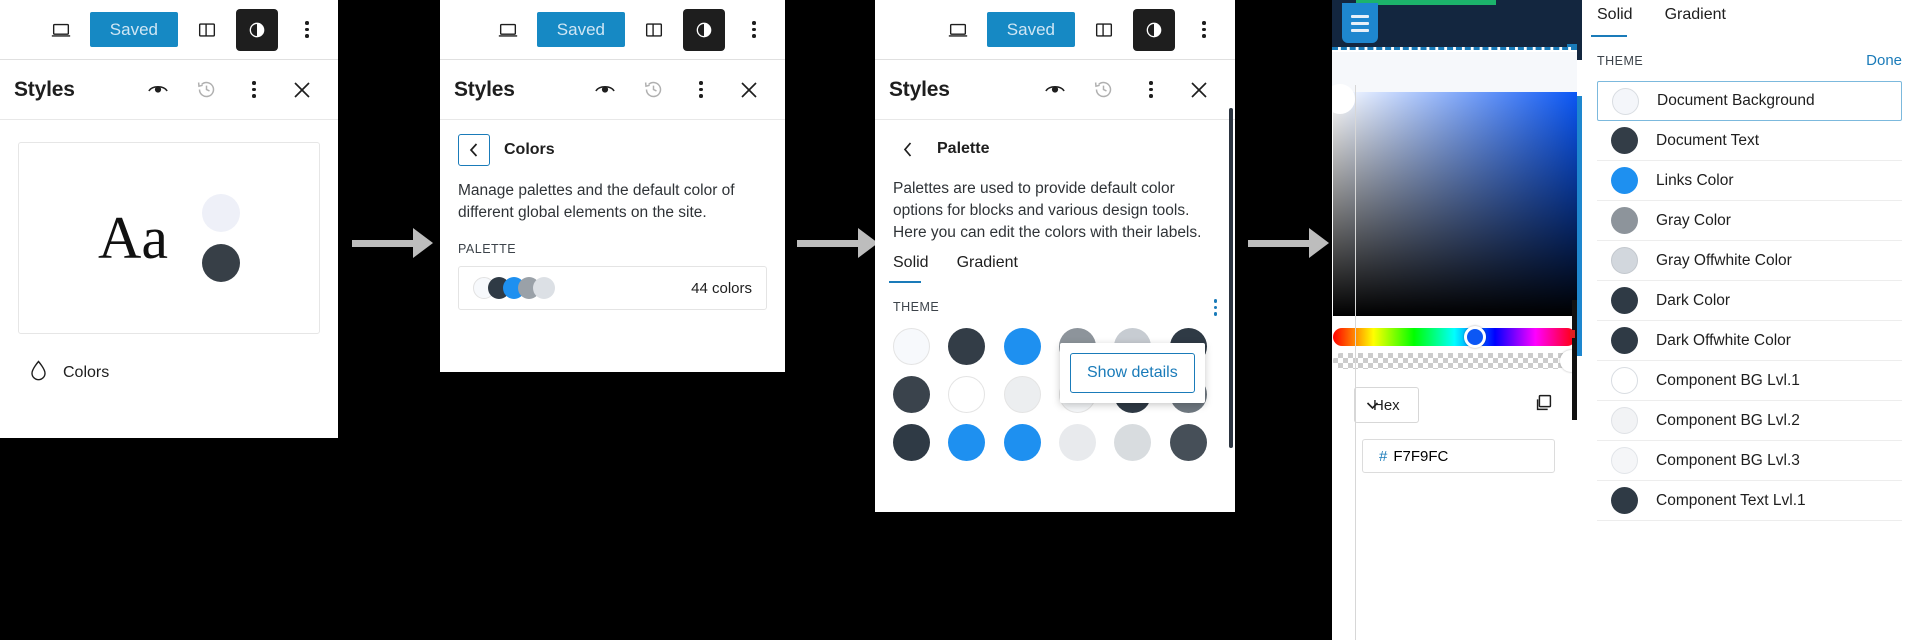 This screenshot has height=640, width=1922. What do you see at coordinates (612, 143) in the screenshot?
I see `colors-subheader: Colors` at bounding box center [612, 143].